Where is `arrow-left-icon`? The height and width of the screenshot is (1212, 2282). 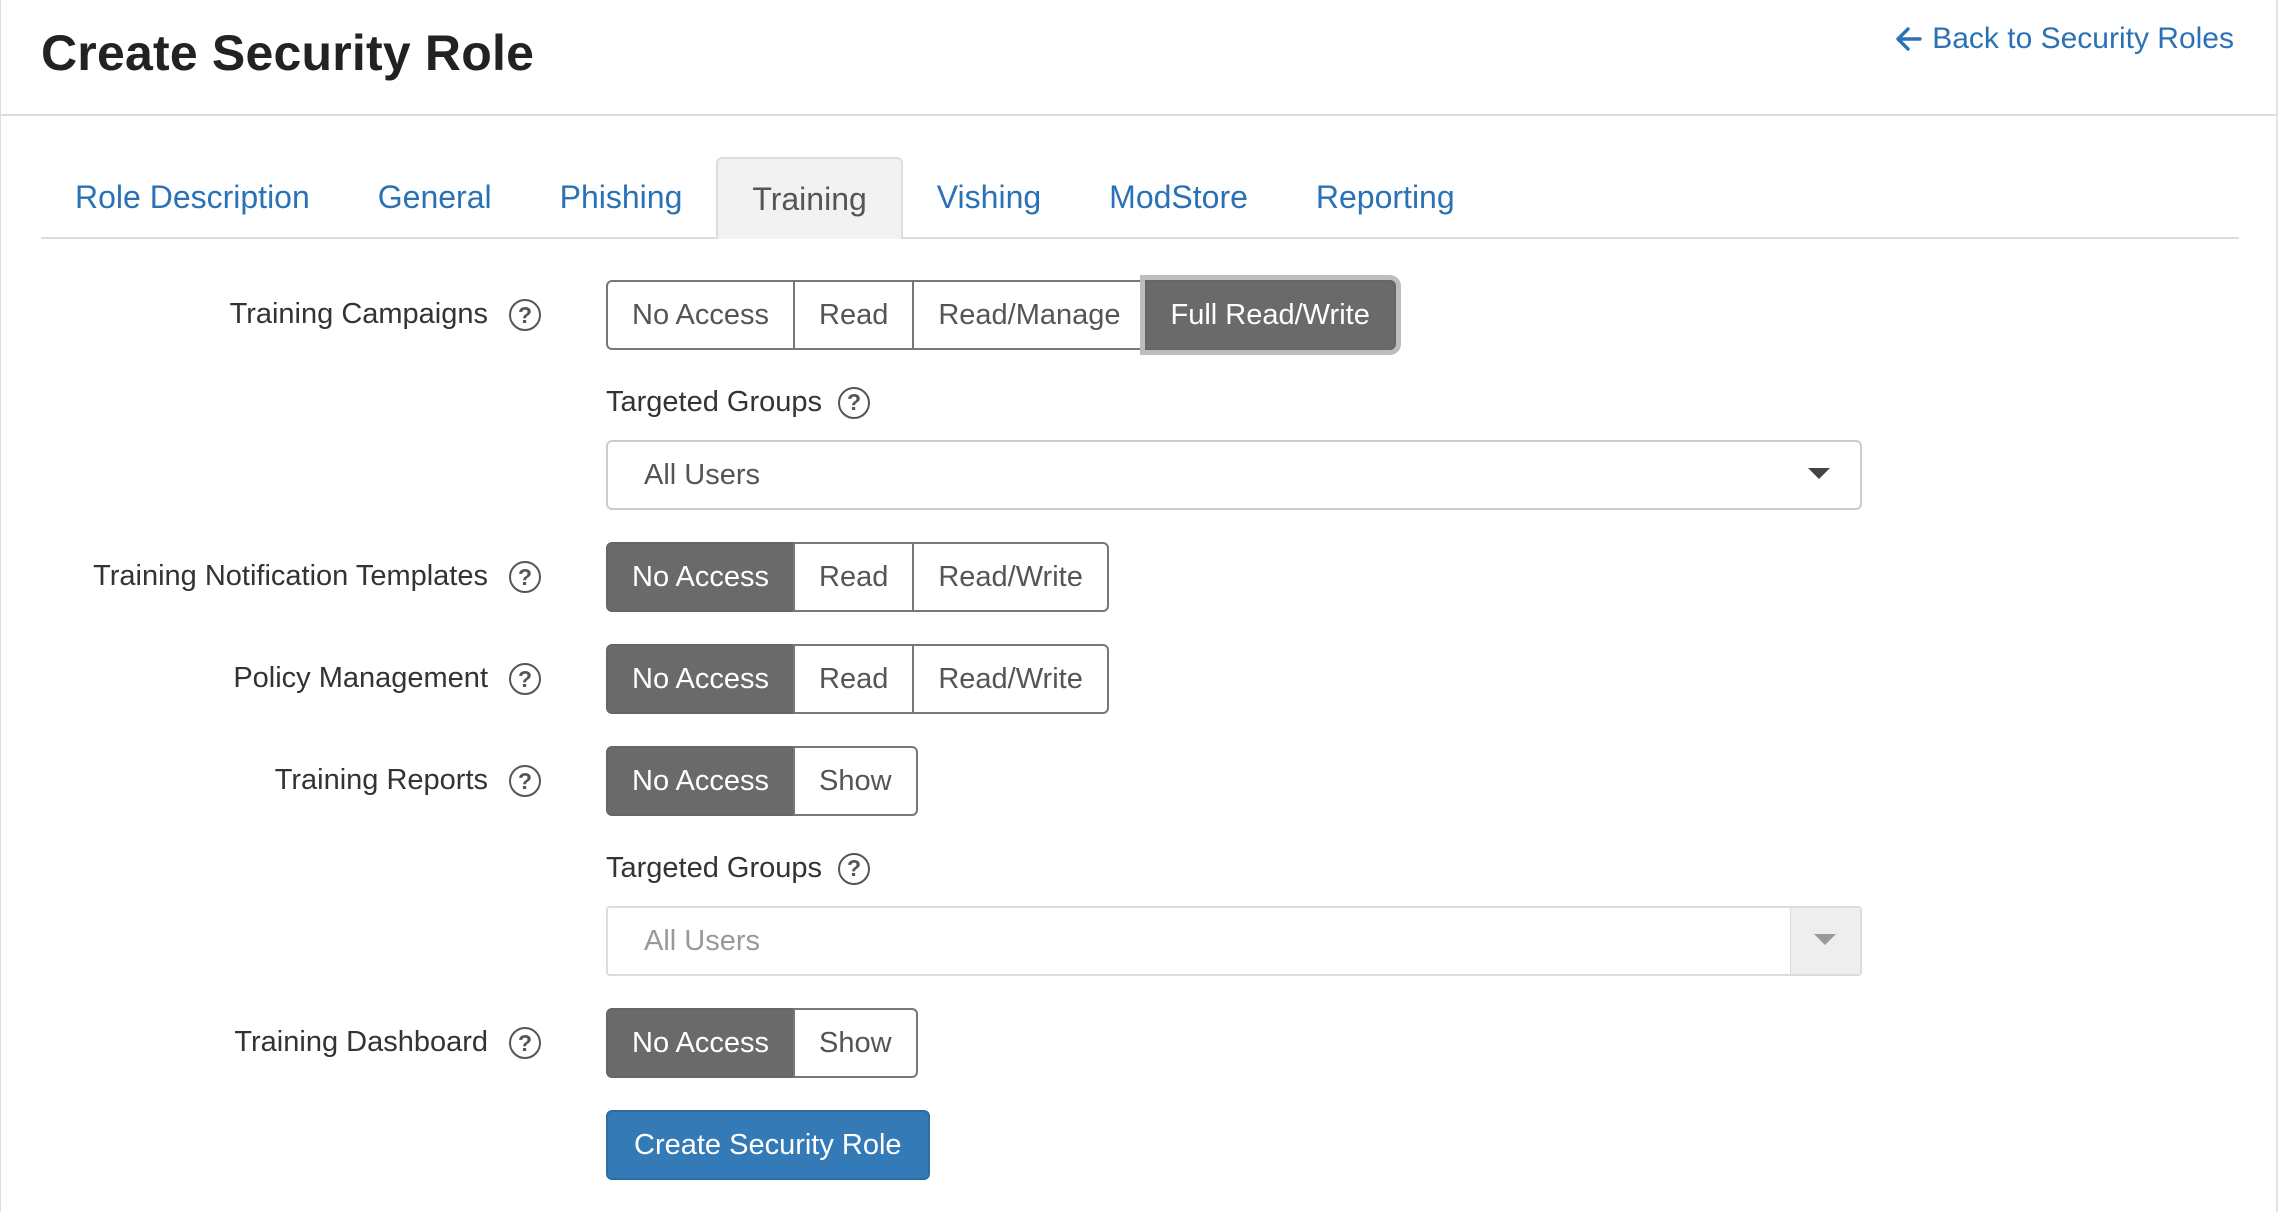
arrow-left-icon is located at coordinates (1909, 39).